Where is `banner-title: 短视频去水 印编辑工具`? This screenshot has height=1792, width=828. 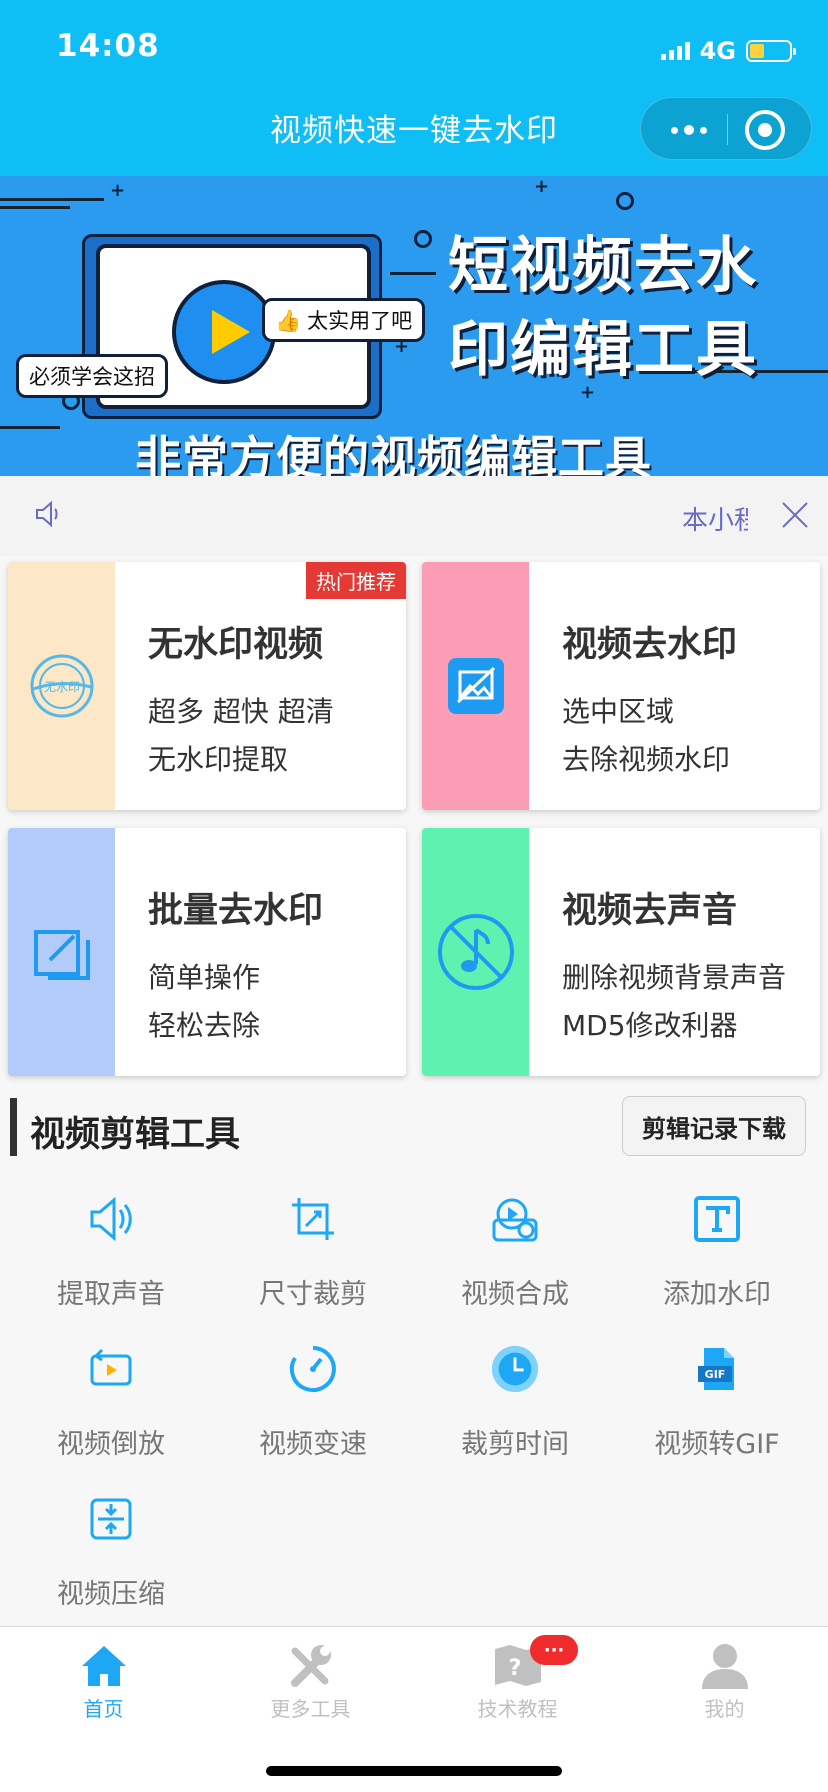
banner-title: 短视频去水 印编辑工具 is located at coordinates (603, 308).